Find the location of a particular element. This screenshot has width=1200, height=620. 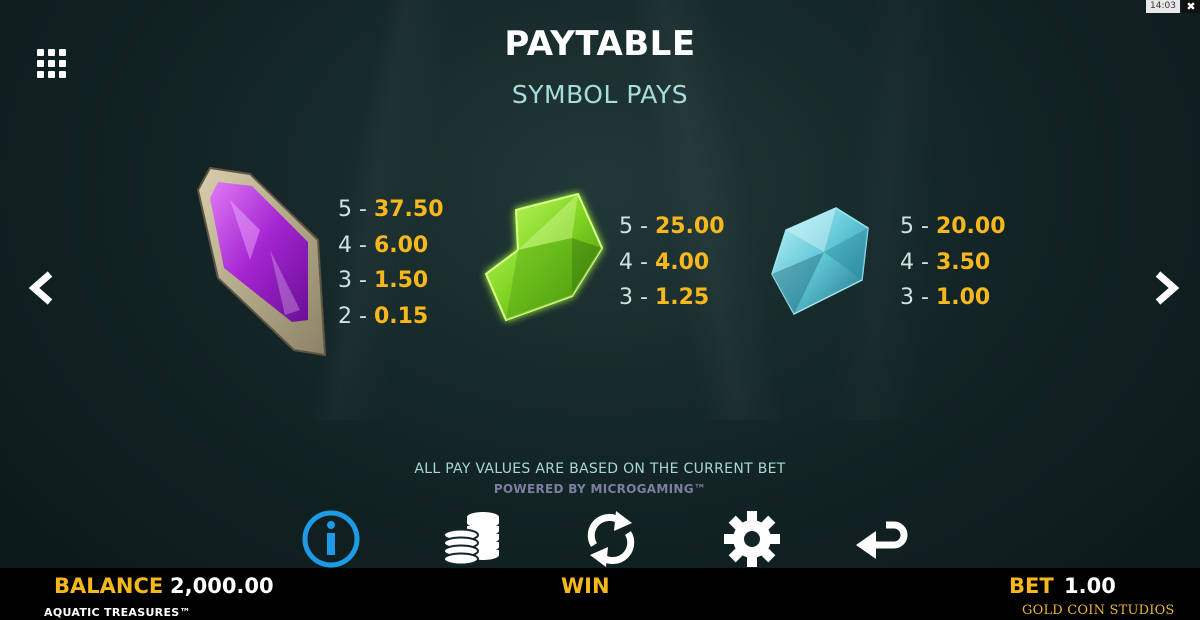

balance-label: BALANCE is located at coordinates (109, 586).